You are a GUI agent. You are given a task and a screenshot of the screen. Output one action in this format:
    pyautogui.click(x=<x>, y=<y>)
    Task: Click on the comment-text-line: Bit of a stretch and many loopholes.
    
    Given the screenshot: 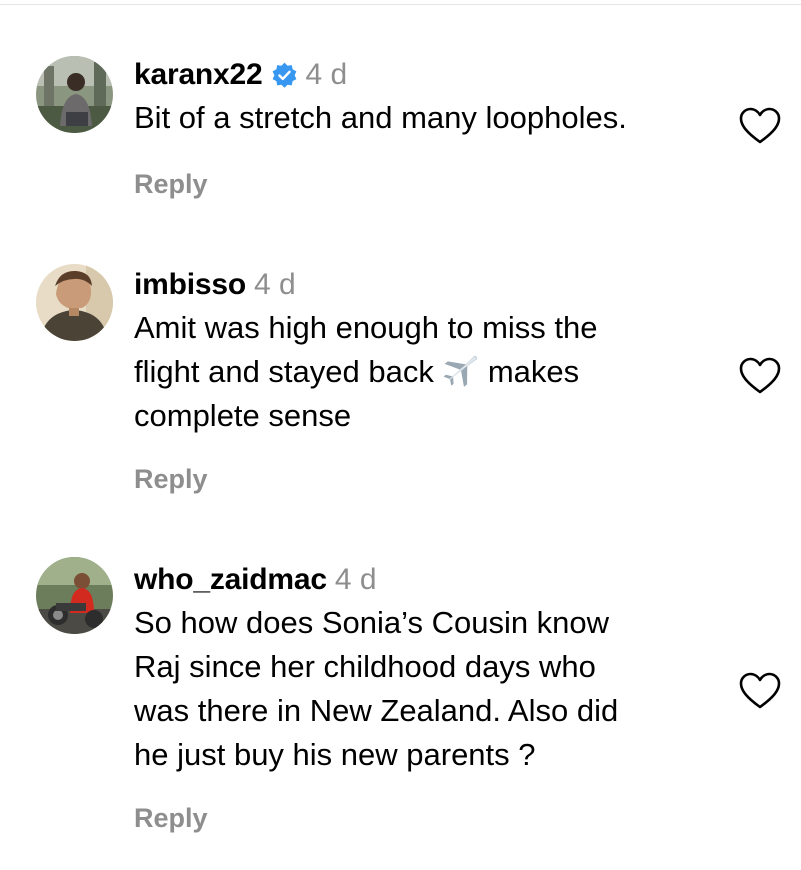 What is the action you would take?
    pyautogui.click(x=380, y=117)
    